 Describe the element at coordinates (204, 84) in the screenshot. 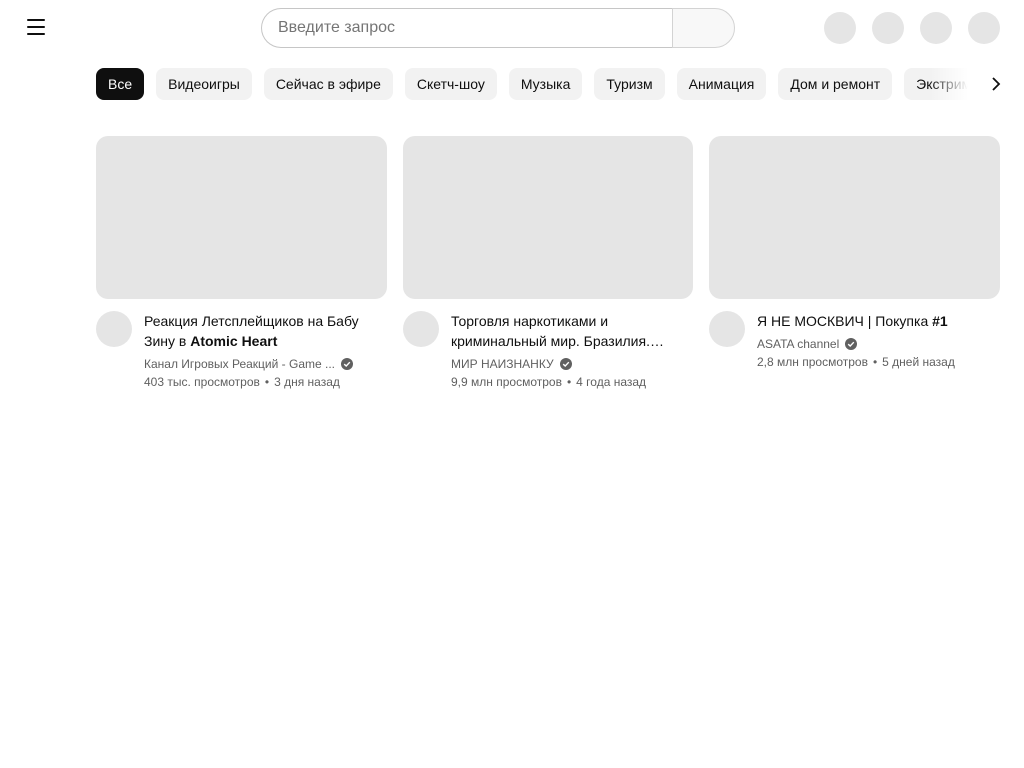

I see `chip-videogames: Видеоигры` at that location.